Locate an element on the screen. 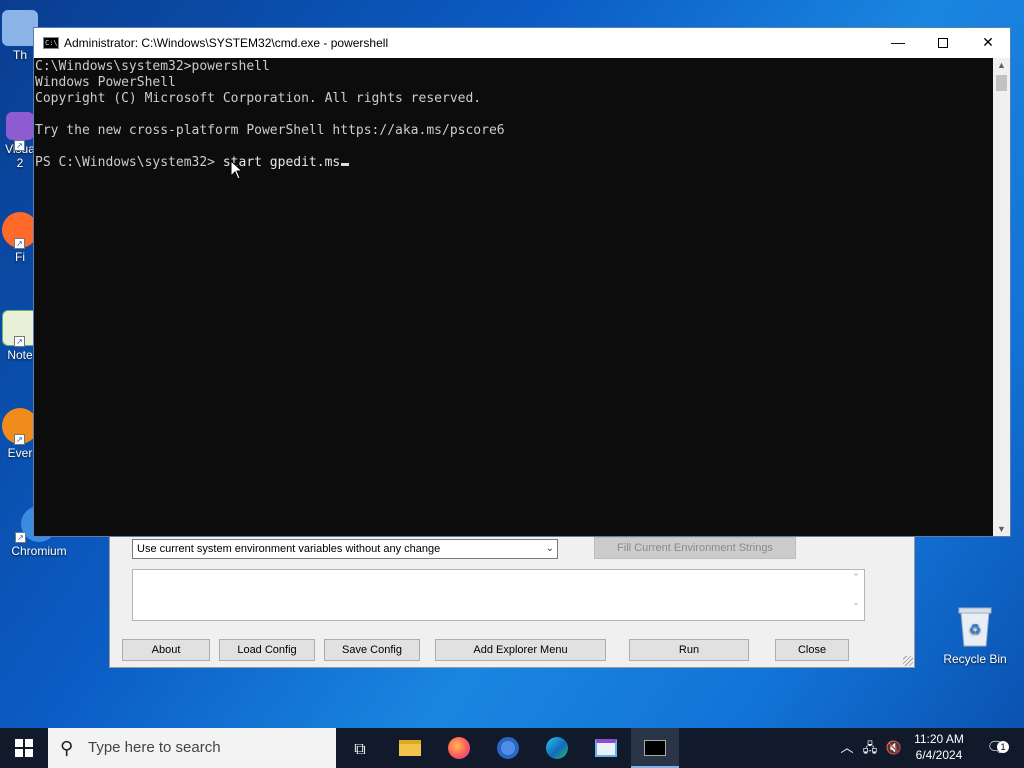 Image resolution: width=1024 pixels, height=768 pixels. desktop-icon-recycle-bin: ♻ Recycle Bin is located at coordinates (975, 635).